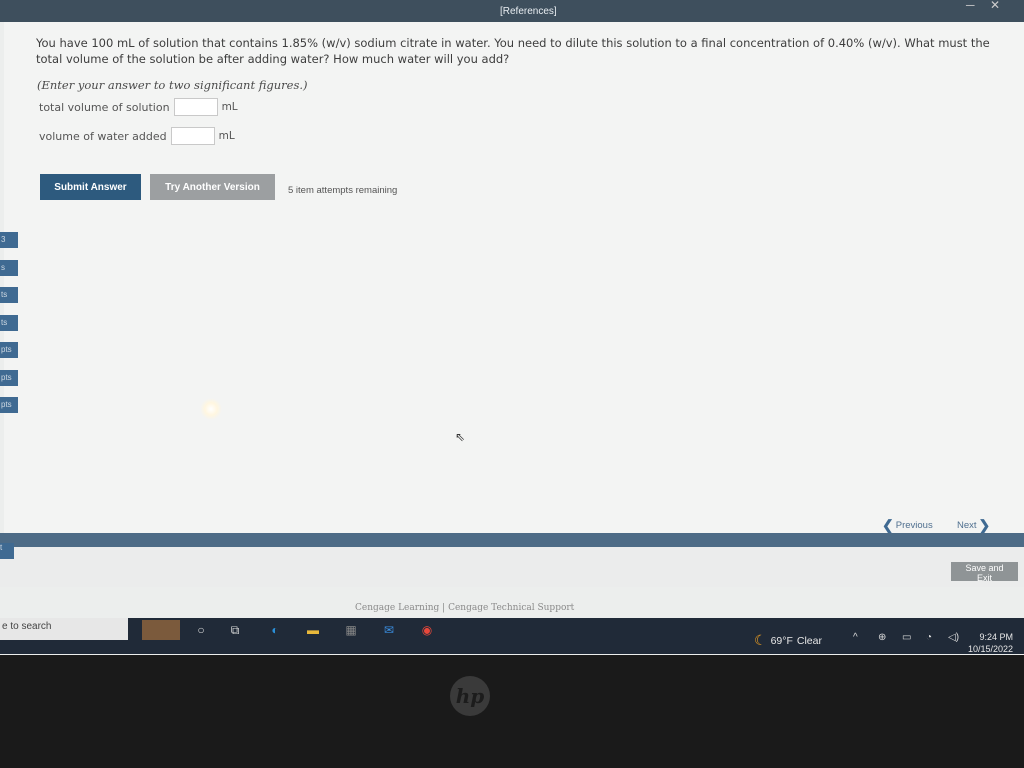 This screenshot has height=768, width=1024. I want to click on mail-icon: ✉, so click(389, 630).